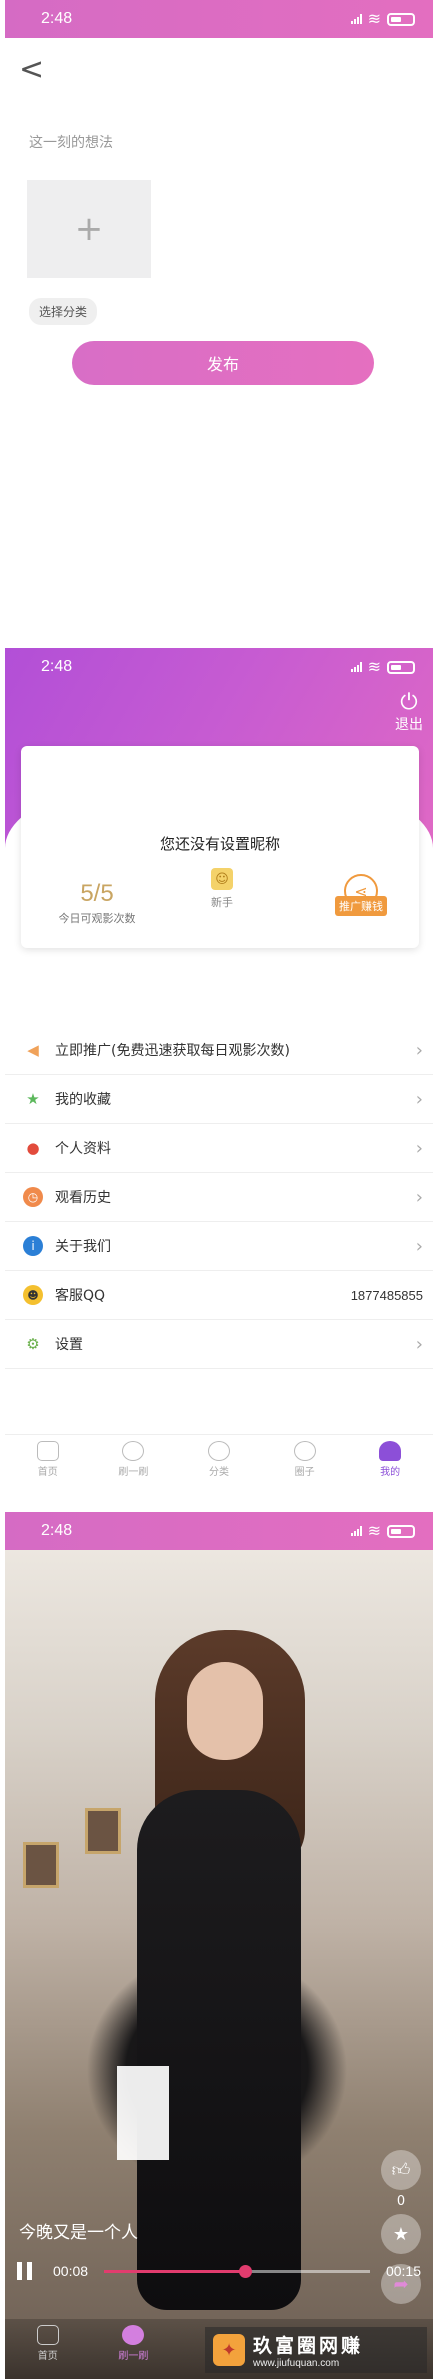 The height and width of the screenshot is (2379, 438). Describe the element at coordinates (218, 1451) in the screenshot. I see `pie-icon` at that location.